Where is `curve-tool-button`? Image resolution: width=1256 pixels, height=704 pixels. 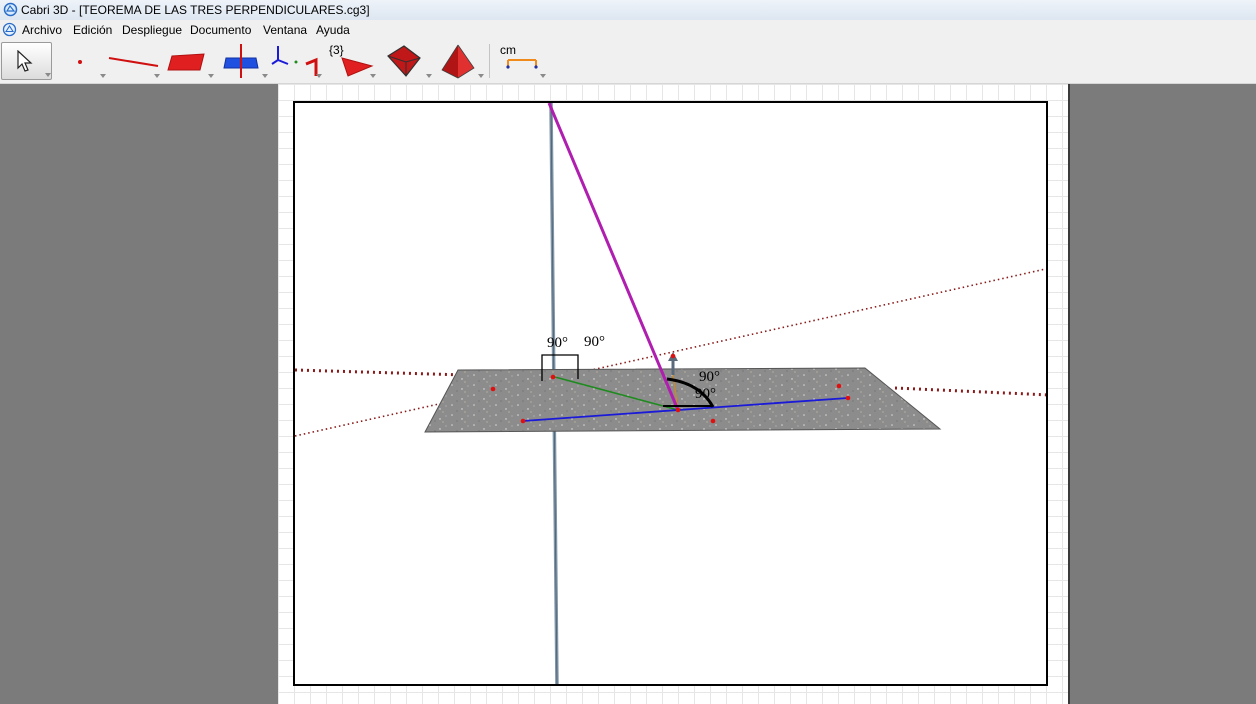 curve-tool-button is located at coordinates (133, 61).